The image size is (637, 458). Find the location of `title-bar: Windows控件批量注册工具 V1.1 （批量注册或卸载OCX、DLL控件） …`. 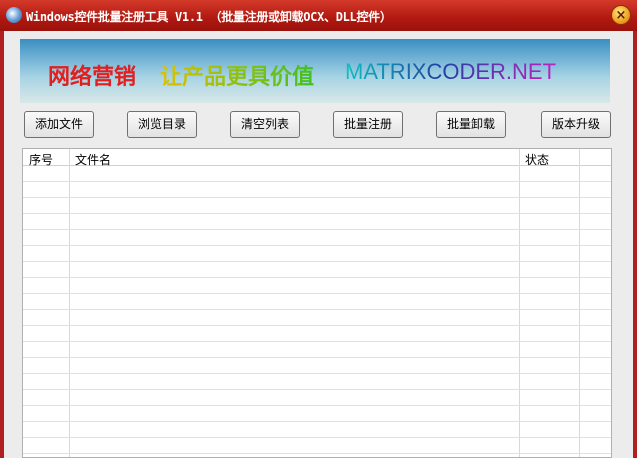

title-bar: Windows控件批量注册工具 V1.1 （批量注册或卸载OCX、DLL控件） … is located at coordinates (318, 15).